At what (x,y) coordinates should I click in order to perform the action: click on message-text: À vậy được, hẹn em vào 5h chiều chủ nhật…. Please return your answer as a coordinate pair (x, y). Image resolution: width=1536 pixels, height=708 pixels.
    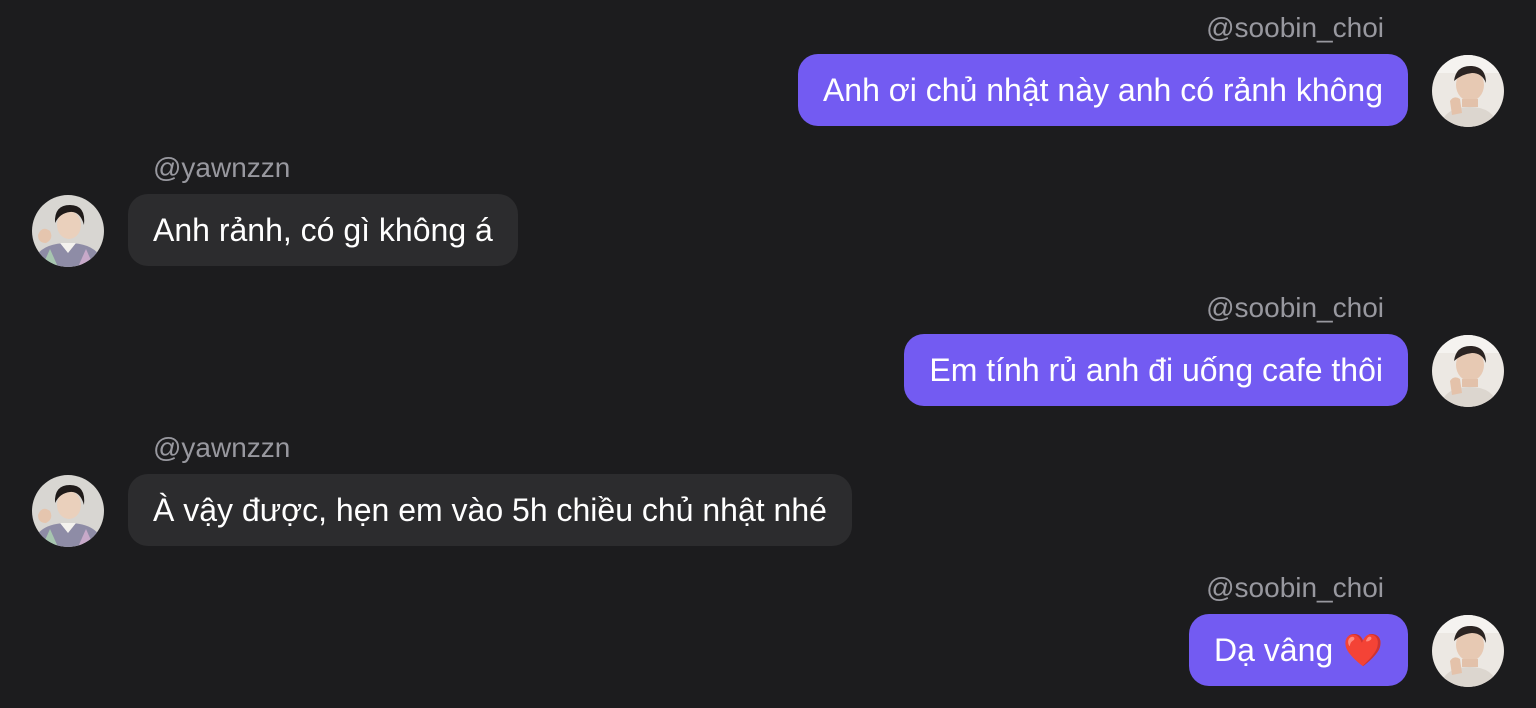
    Looking at the image, I should click on (490, 509).